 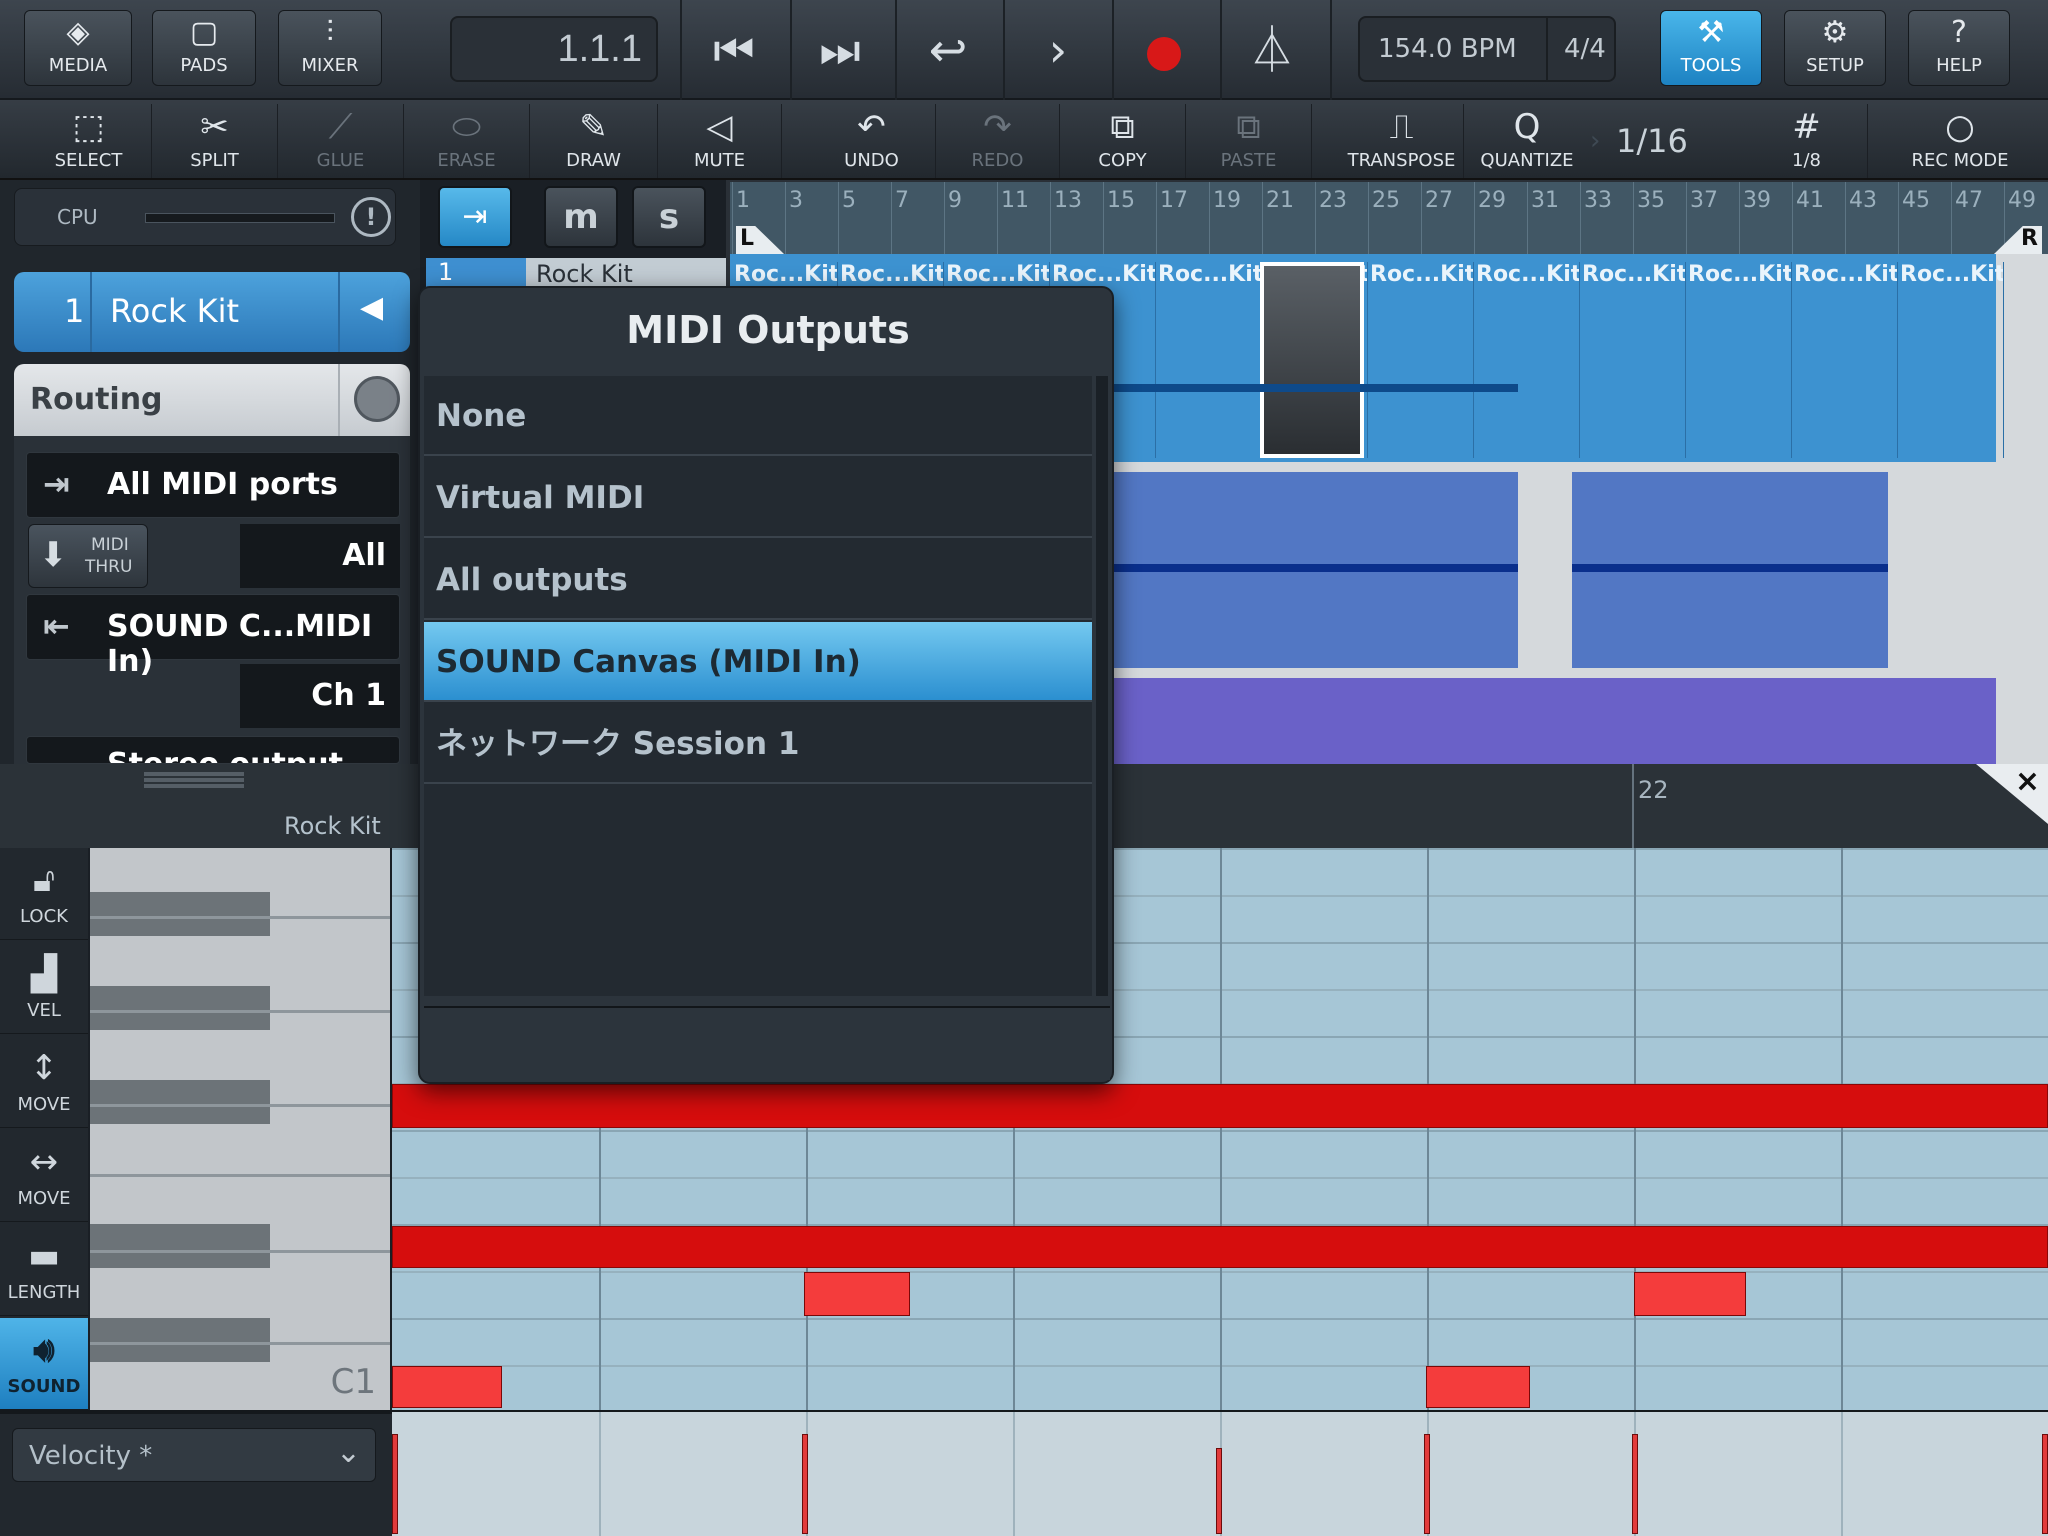 What do you see at coordinates (1058, 50) in the screenshot?
I see `play-icon: ›` at bounding box center [1058, 50].